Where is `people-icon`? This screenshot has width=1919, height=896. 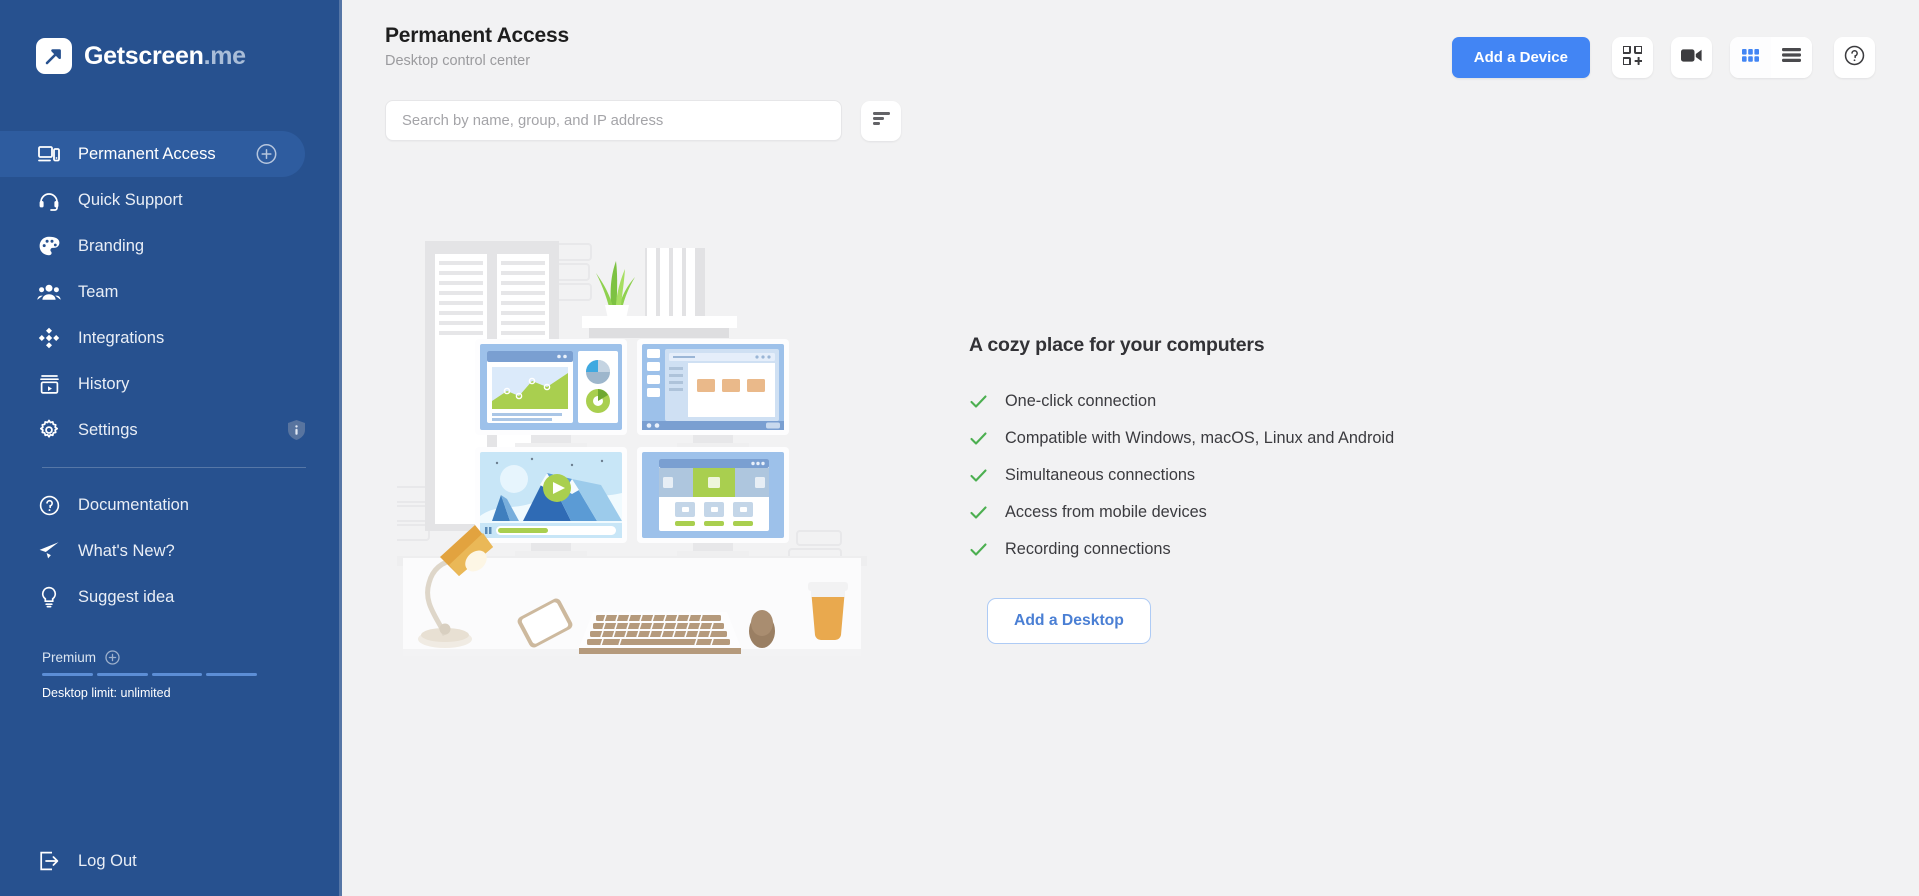
people-icon is located at coordinates (49, 292).